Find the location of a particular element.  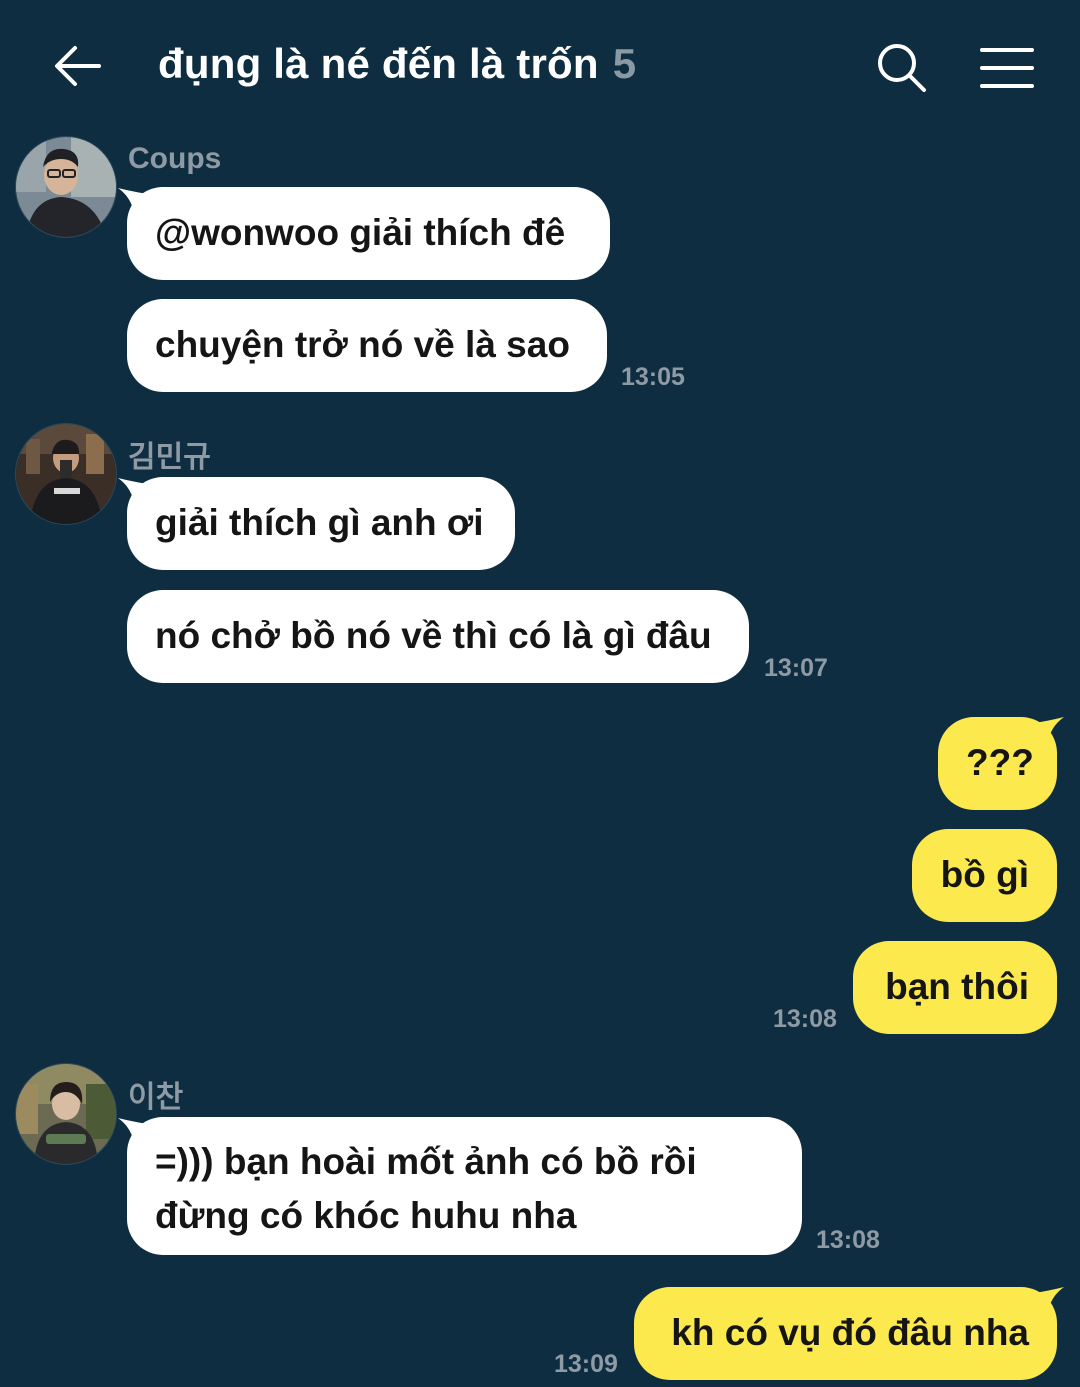

message-line: đừng có khóc huhu nha is located at coordinates (366, 1215).